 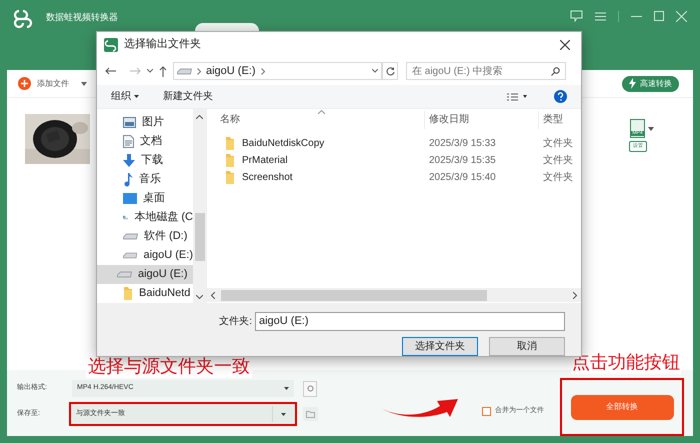 What do you see at coordinates (199, 117) in the screenshot?
I see `scroll-up-icon` at bounding box center [199, 117].